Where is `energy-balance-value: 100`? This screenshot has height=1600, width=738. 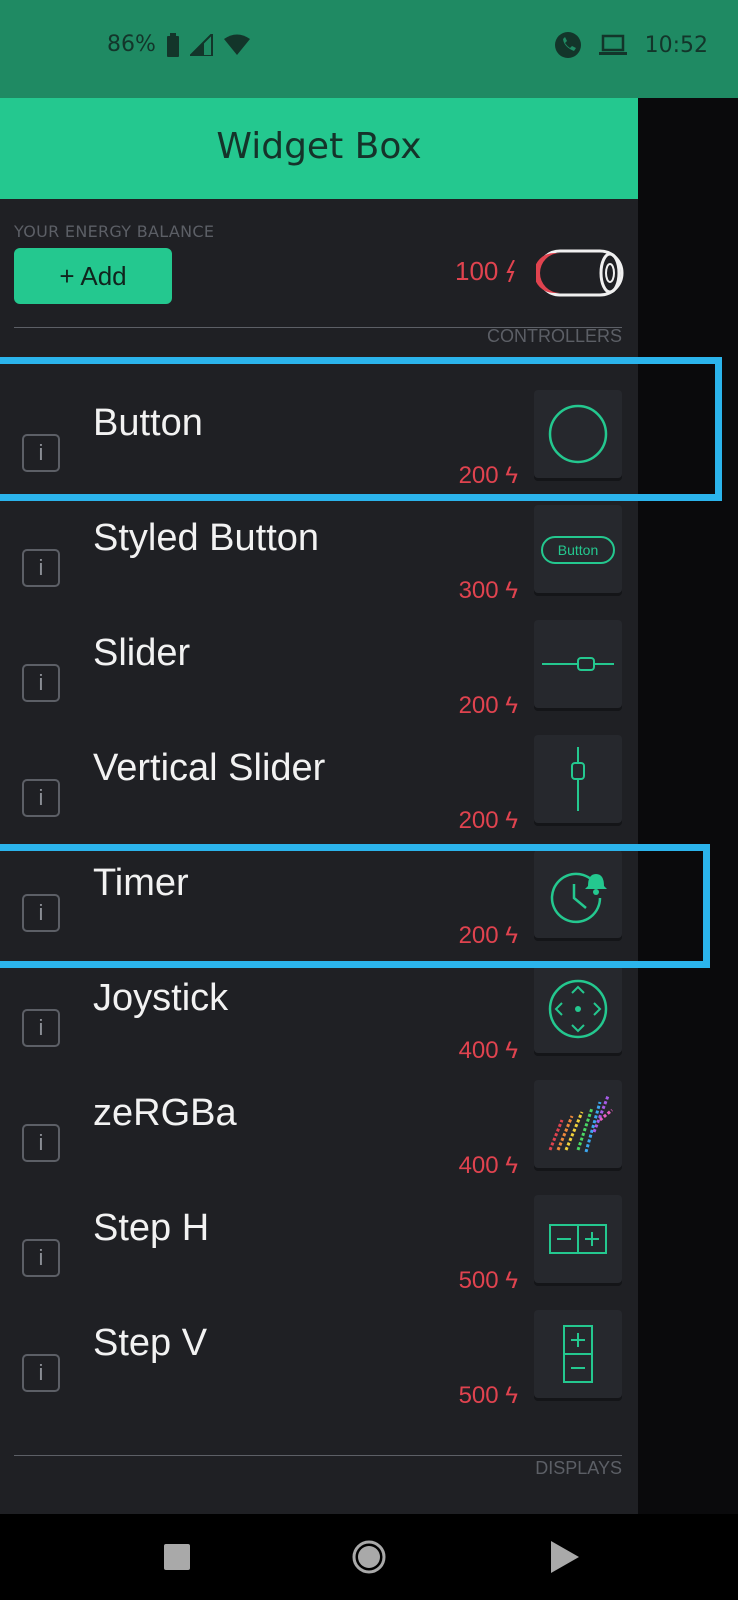 energy-balance-value: 100 is located at coordinates (486, 271).